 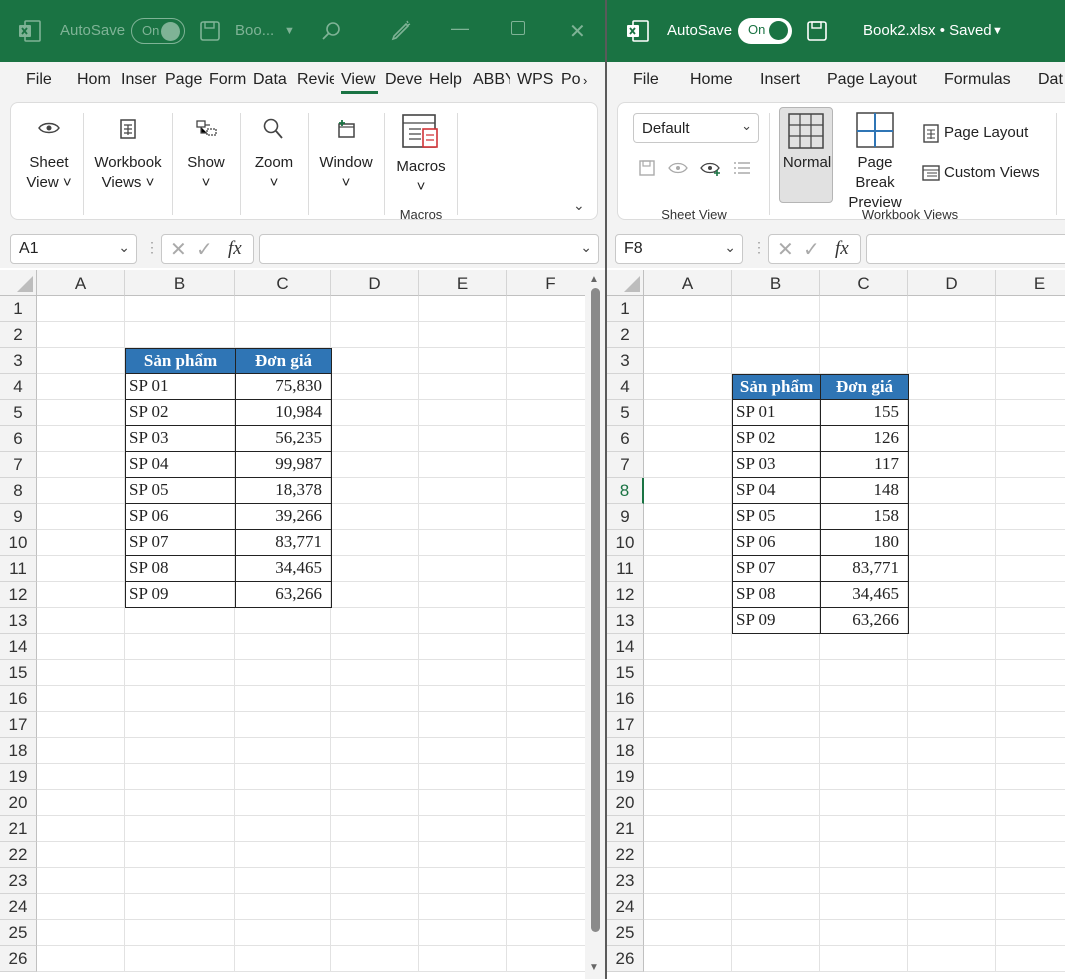 What do you see at coordinates (679, 249) in the screenshot?
I see `name-box: F8 ⌄` at bounding box center [679, 249].